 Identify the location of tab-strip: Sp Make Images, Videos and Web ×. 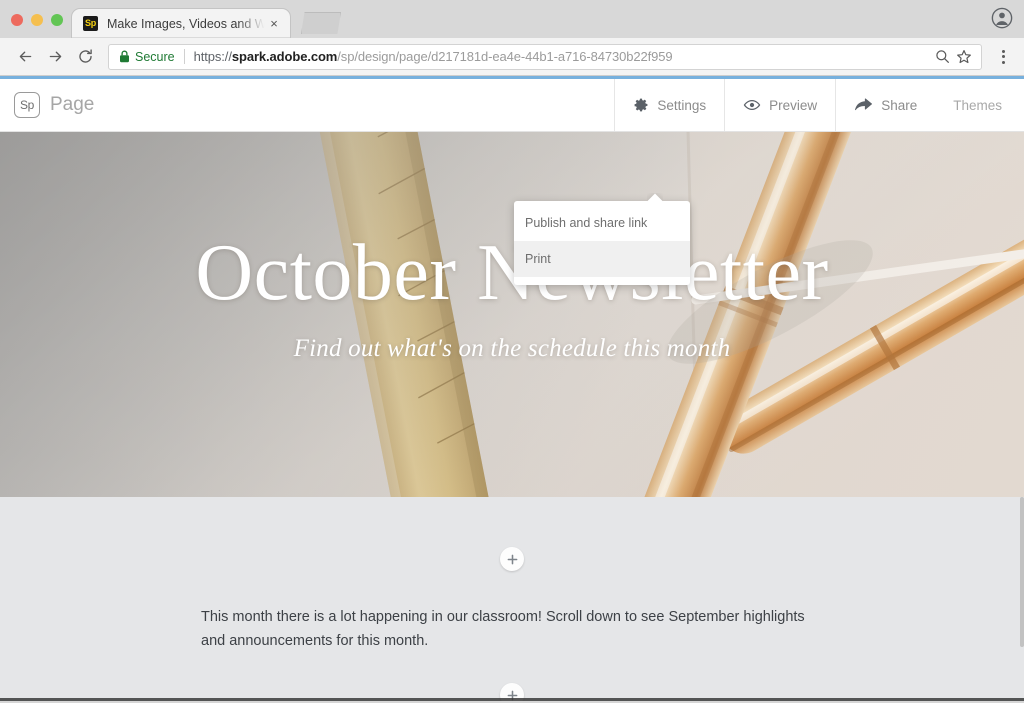
(512, 19).